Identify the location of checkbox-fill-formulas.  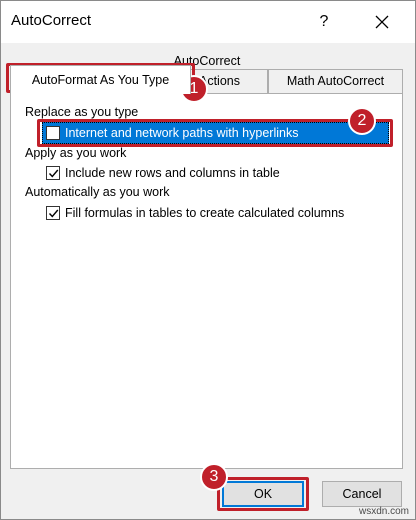
(53, 213).